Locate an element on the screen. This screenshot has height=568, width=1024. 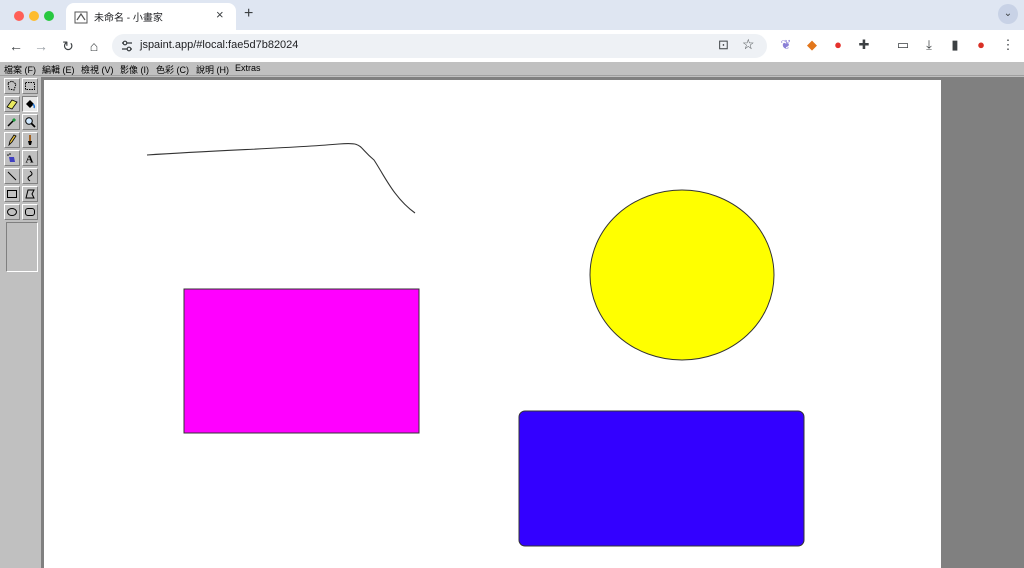
eyedropper-icon is located at coordinates (12, 122).